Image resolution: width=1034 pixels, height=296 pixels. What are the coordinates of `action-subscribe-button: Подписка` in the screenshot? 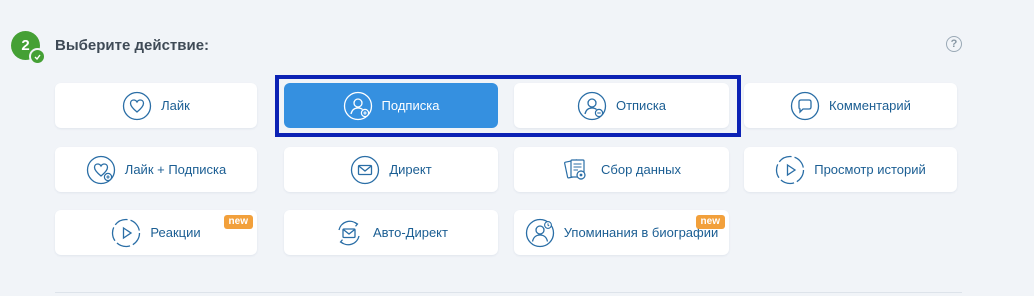 It's located at (391, 105).